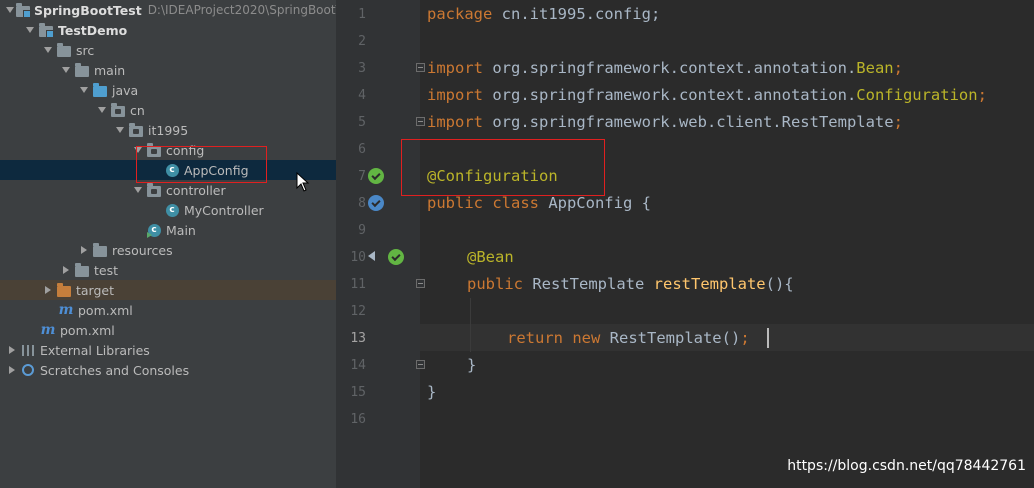 The image size is (1034, 488). I want to click on tree-item-mycontroller: c MyController, so click(168, 210).